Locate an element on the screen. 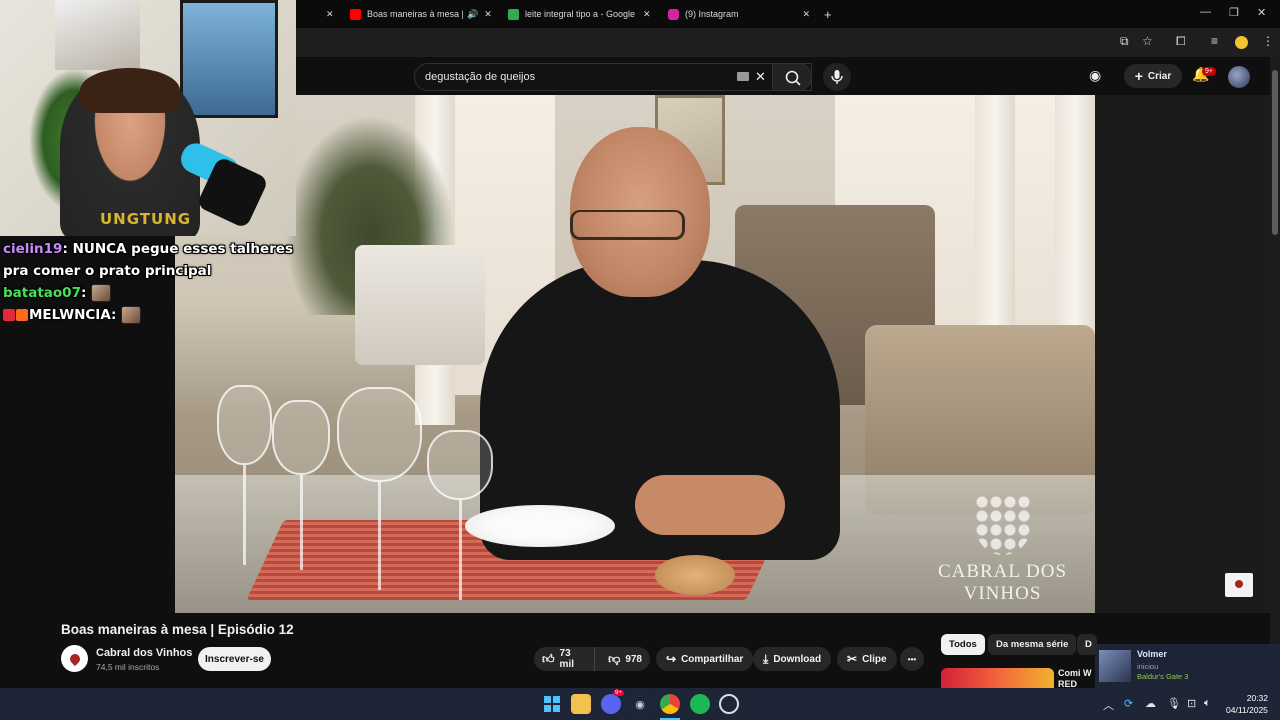 The width and height of the screenshot is (1280, 720). channel-branding-button is located at coordinates (1239, 585).